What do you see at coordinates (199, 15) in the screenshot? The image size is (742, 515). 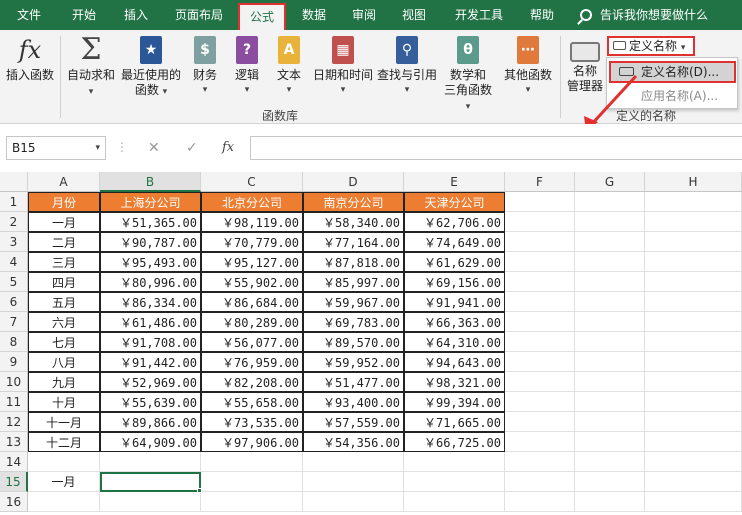 I see `tab-page-layout: 页面布局` at bounding box center [199, 15].